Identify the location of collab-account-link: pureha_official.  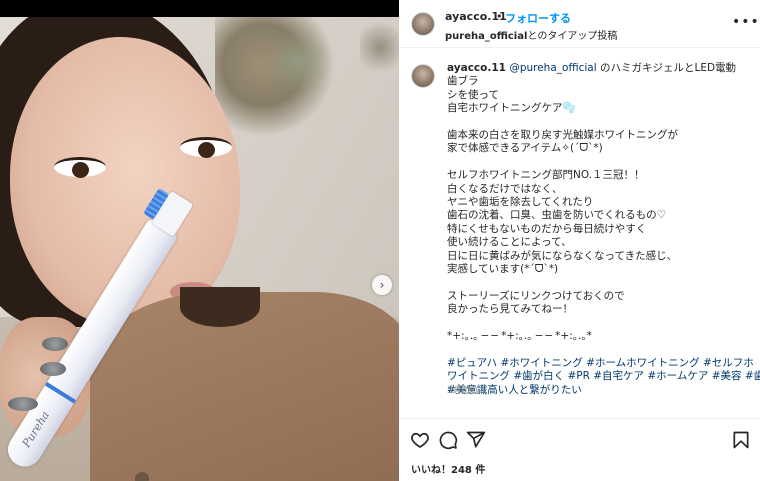
(486, 36).